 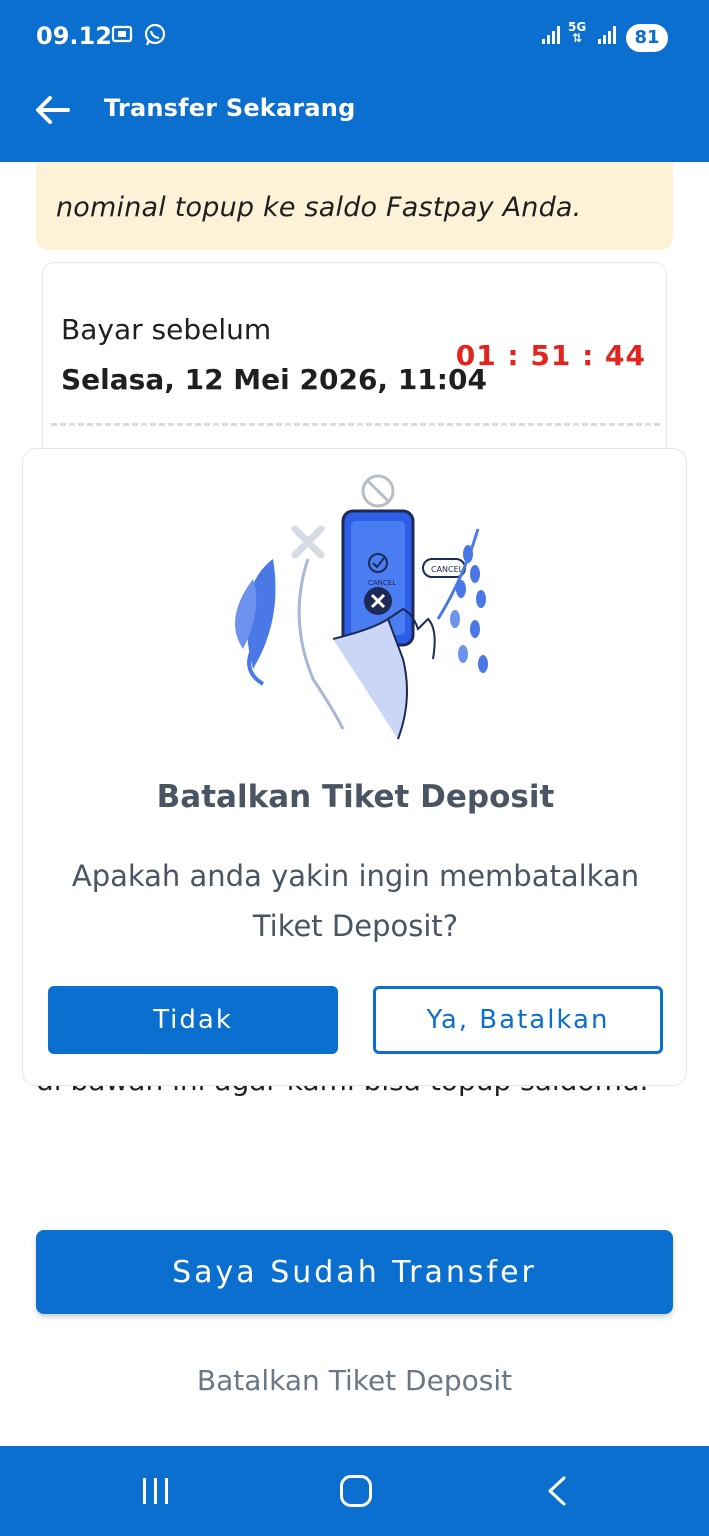 I want to click on system-nav-bar, so click(x=354, y=1491).